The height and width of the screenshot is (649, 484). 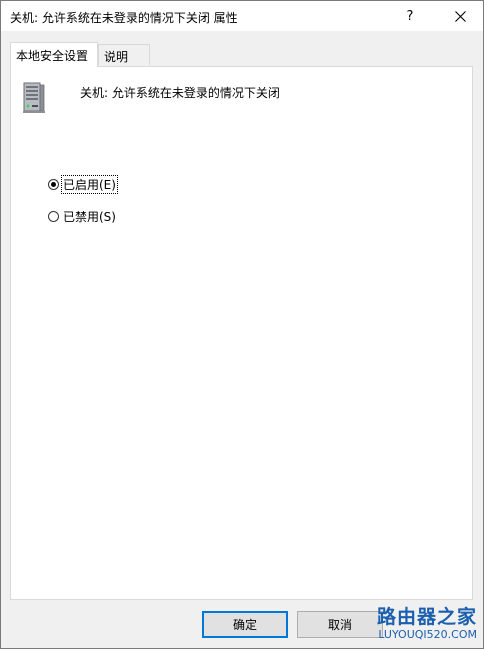 I want to click on watermark-title: 路由器之家, so click(x=426, y=617).